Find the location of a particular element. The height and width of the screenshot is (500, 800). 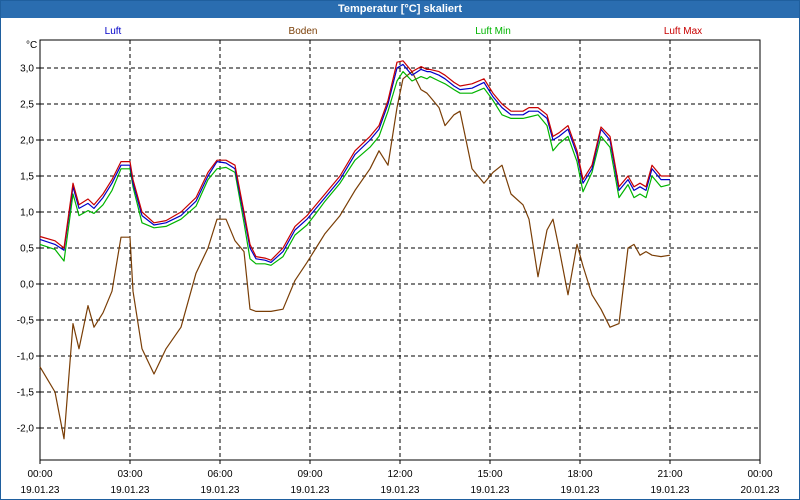

y-tick-label: 1,5 is located at coordinates (27, 177).